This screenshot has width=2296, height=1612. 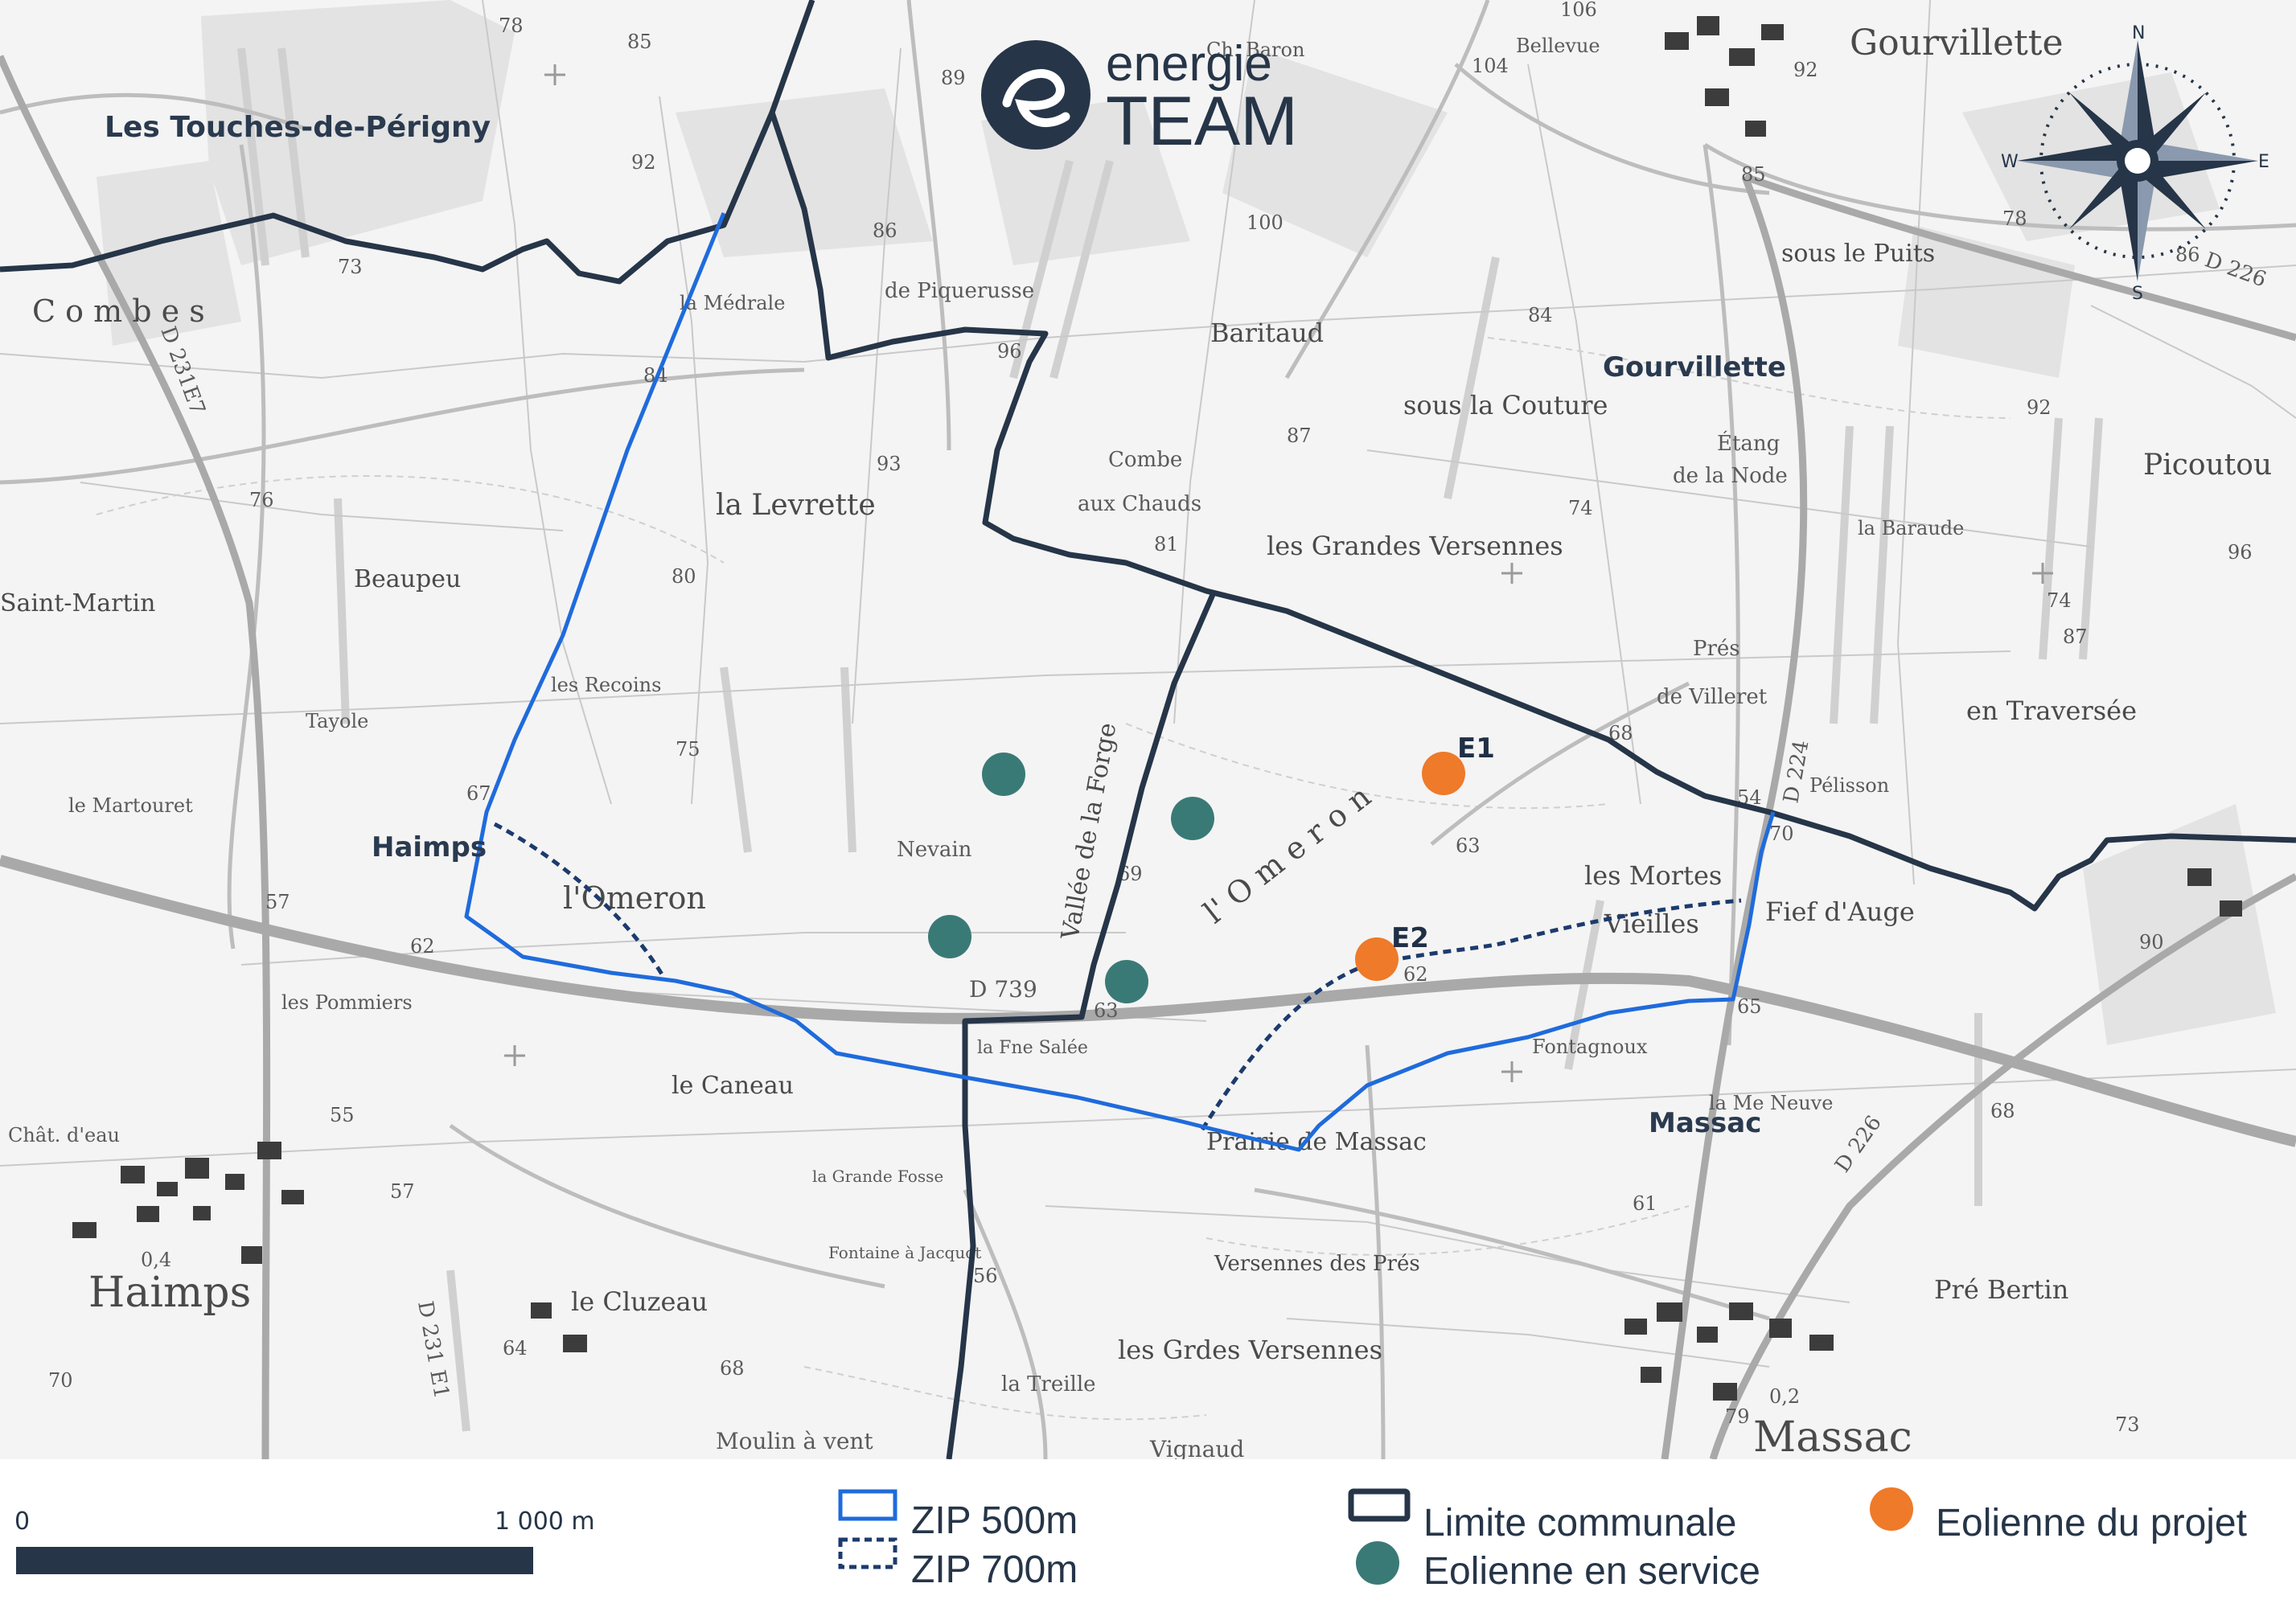 I want to click on turbine-label: E1, so click(x=1476, y=748).